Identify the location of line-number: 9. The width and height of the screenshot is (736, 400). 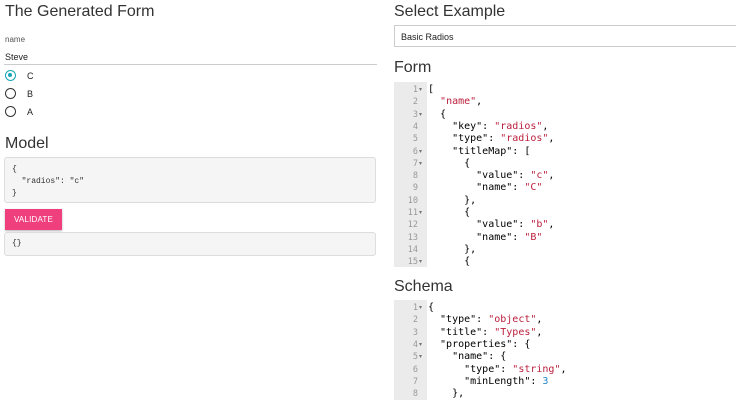
(415, 188).